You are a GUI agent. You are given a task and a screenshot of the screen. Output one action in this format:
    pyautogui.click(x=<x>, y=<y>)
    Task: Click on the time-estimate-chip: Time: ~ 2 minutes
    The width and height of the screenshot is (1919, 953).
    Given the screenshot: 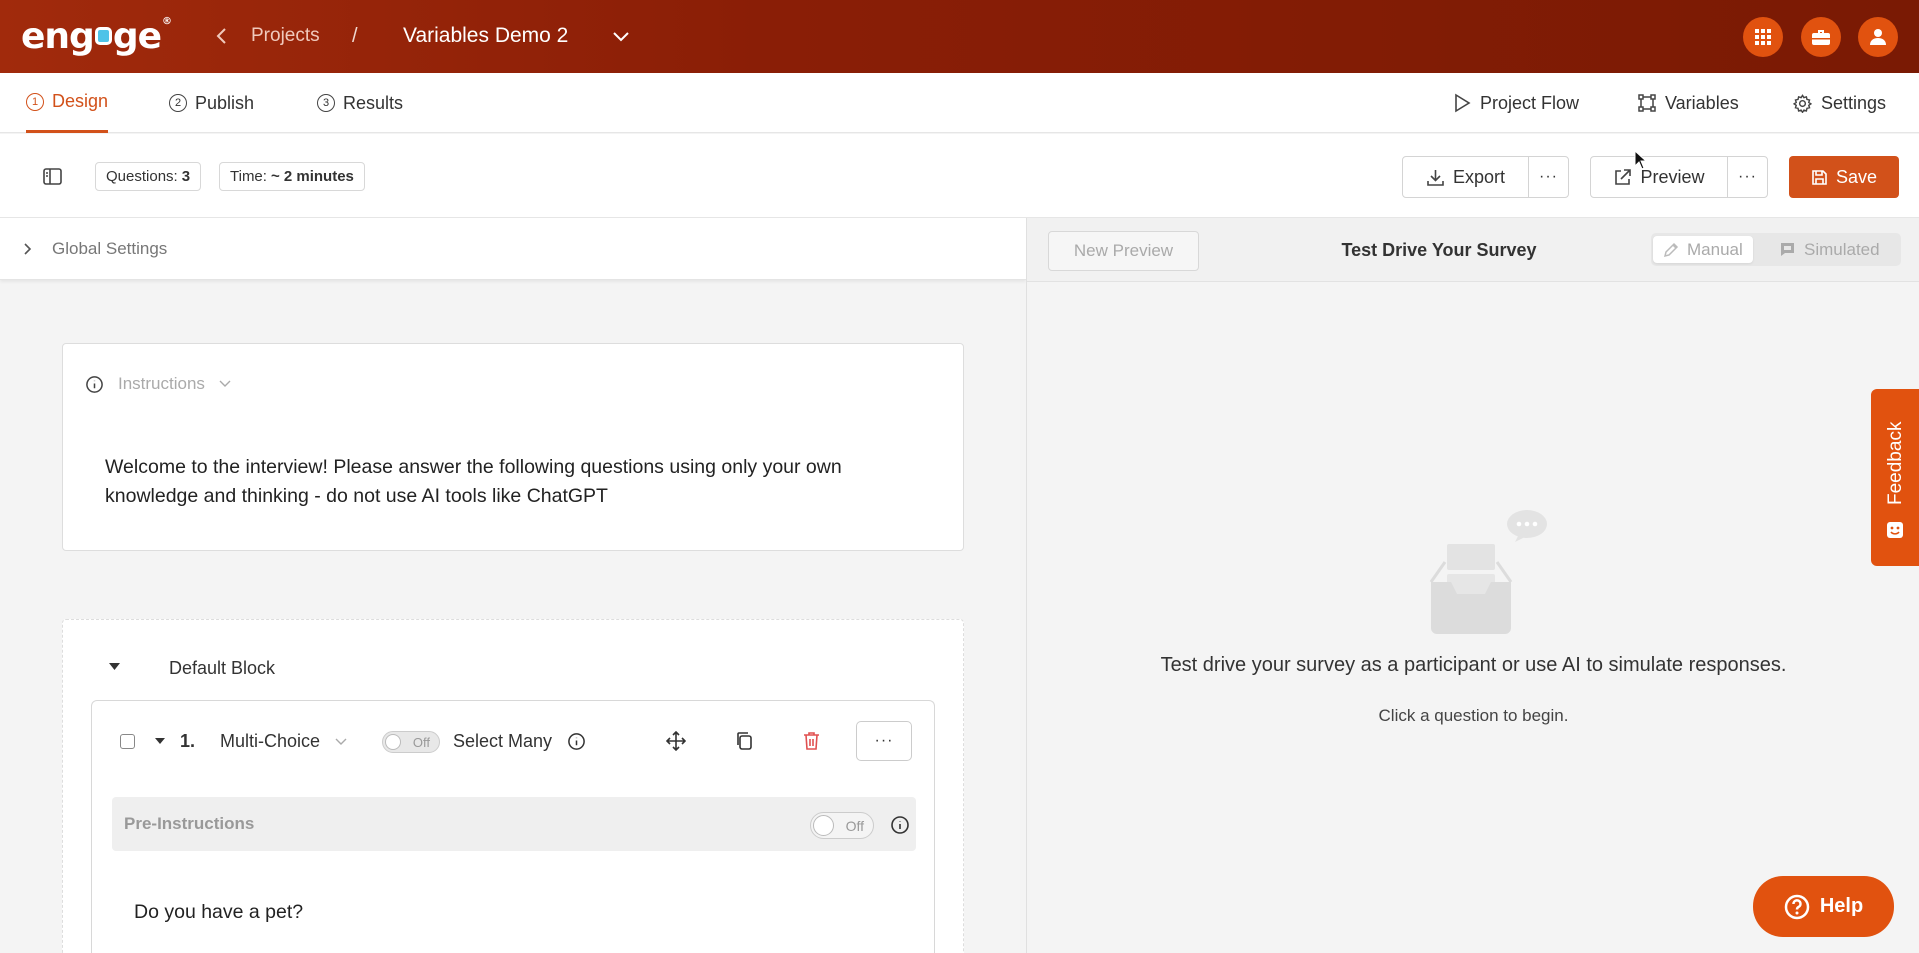 What is the action you would take?
    pyautogui.click(x=292, y=176)
    